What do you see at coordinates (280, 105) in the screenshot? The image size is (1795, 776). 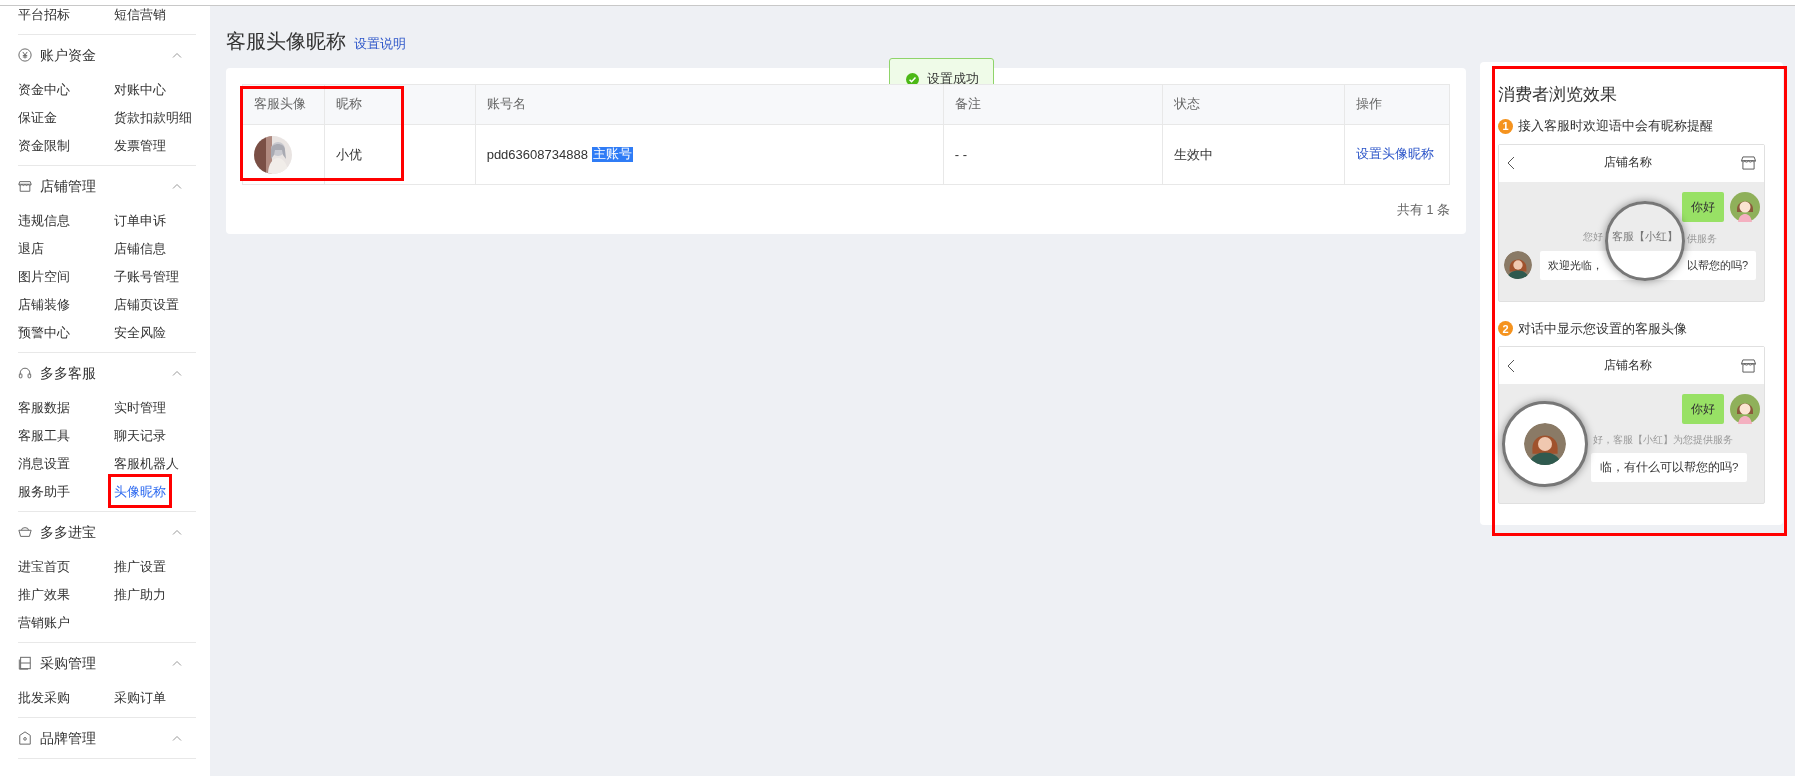 I see `column-header: 客服头像` at bounding box center [280, 105].